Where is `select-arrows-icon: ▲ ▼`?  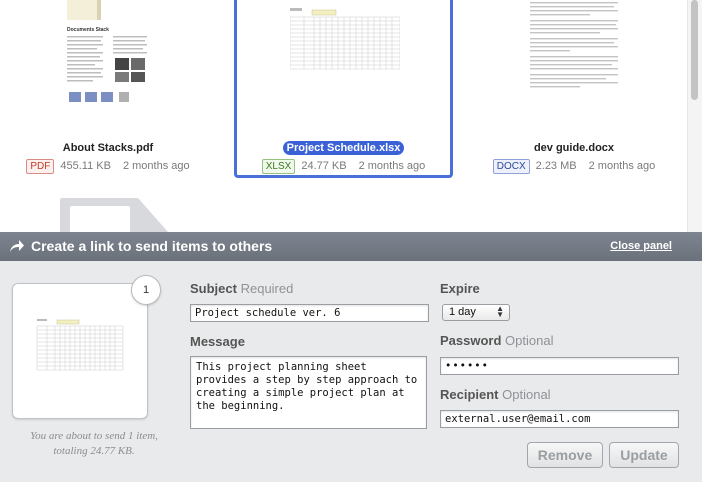 select-arrows-icon: ▲ ▼ is located at coordinates (500, 311).